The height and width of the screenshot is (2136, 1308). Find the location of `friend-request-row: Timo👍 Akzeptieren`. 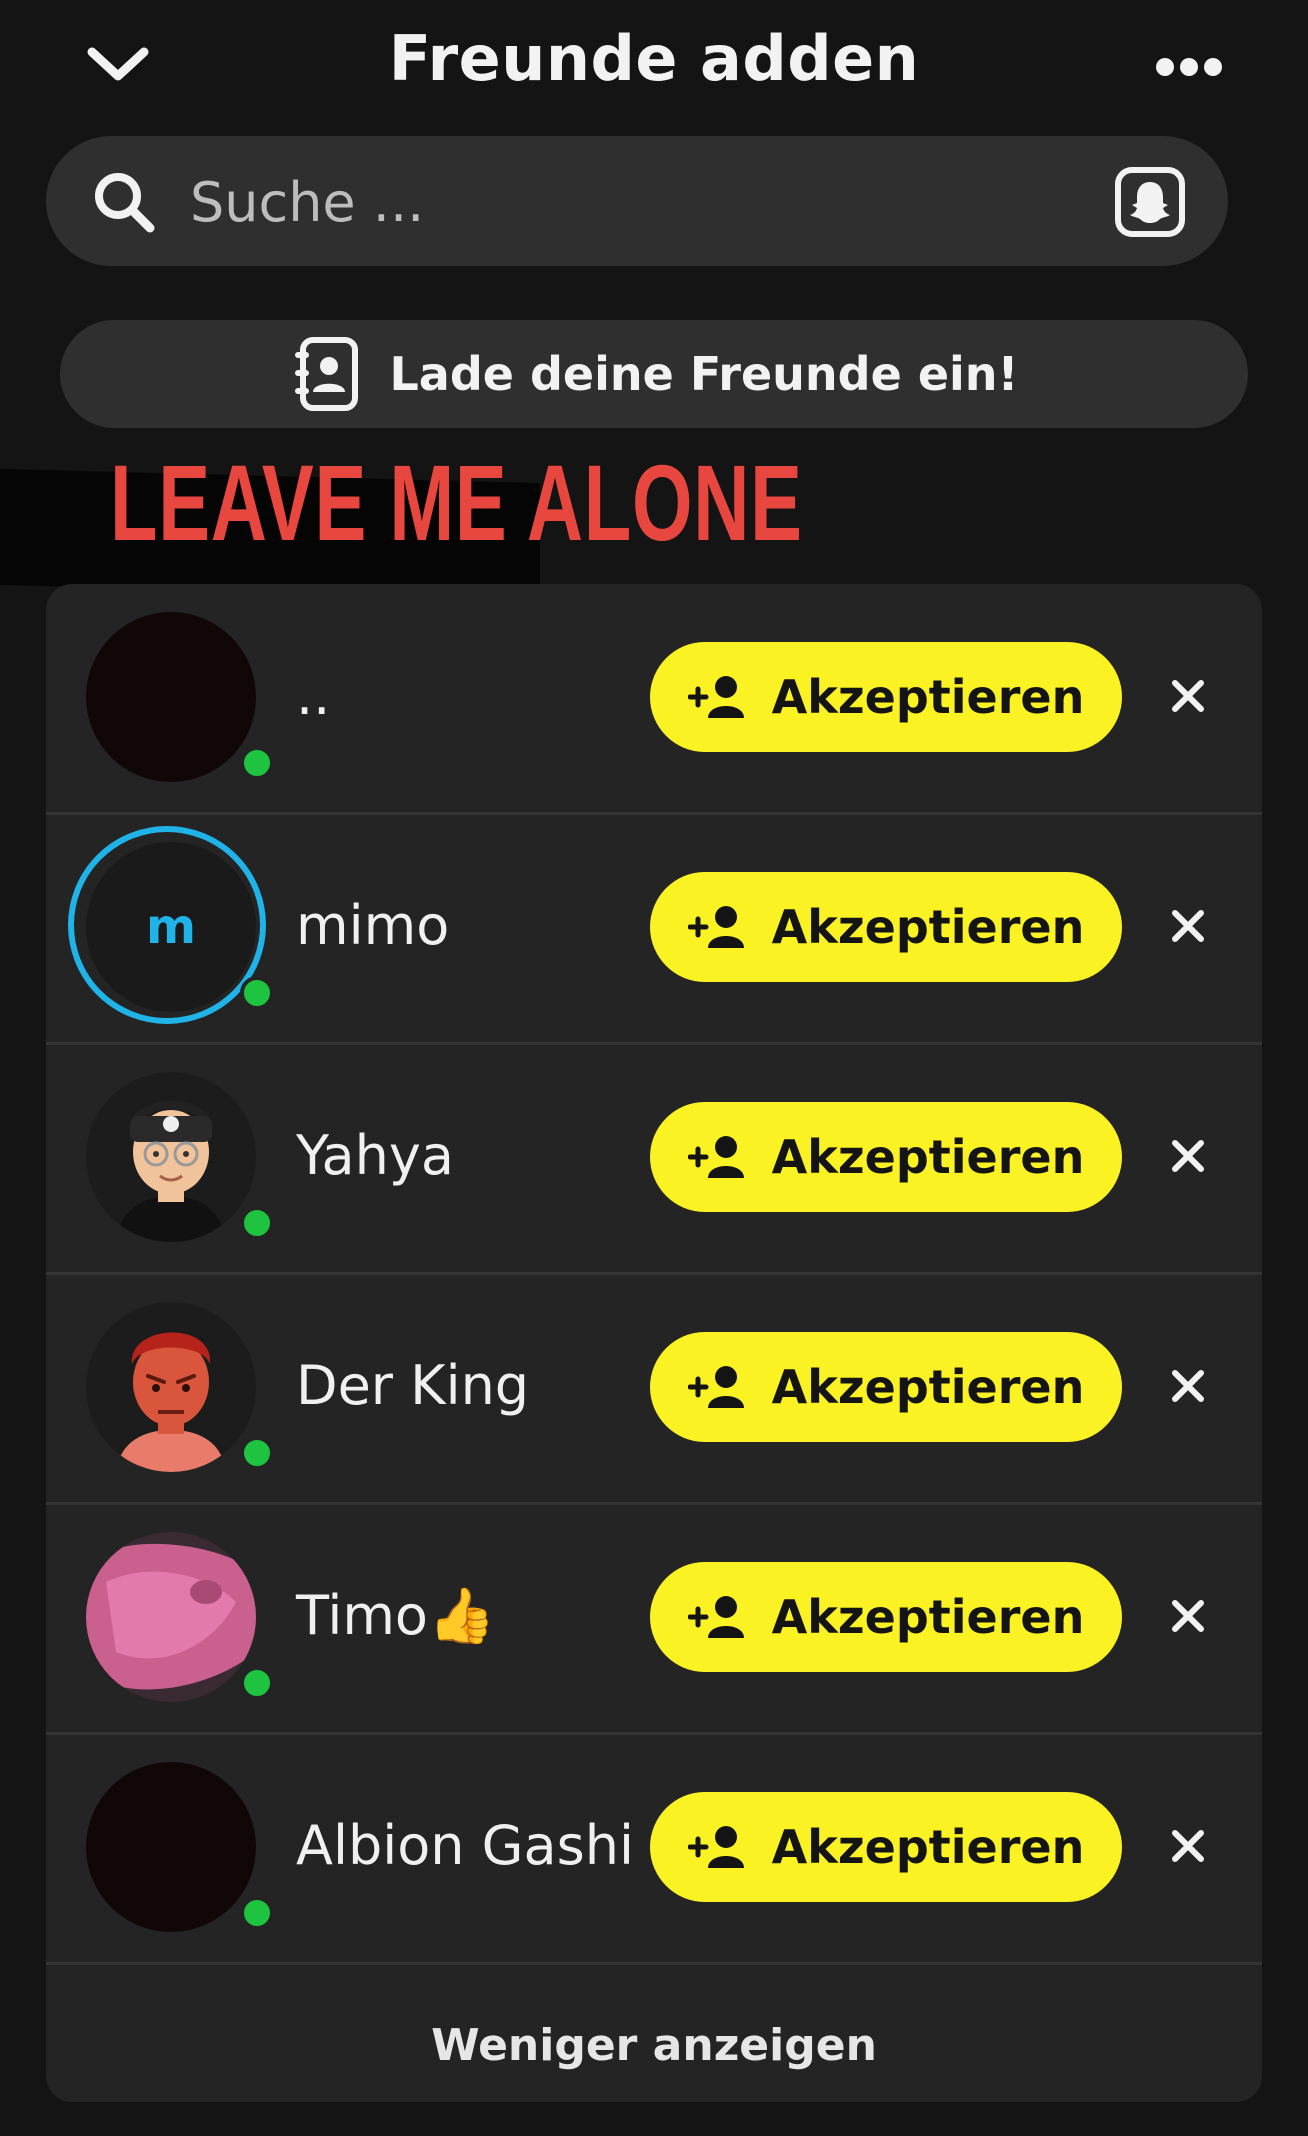

friend-request-row: Timo👍 Akzeptieren is located at coordinates (654, 1619).